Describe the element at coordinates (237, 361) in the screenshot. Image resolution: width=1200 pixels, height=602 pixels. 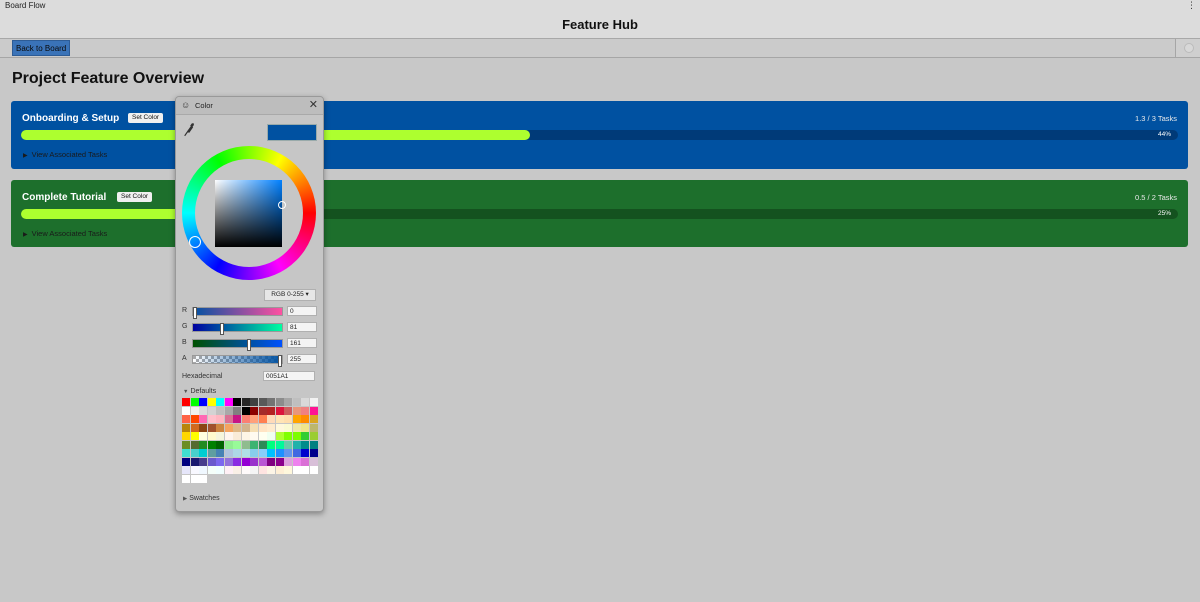
I see `alpha-slider` at that location.